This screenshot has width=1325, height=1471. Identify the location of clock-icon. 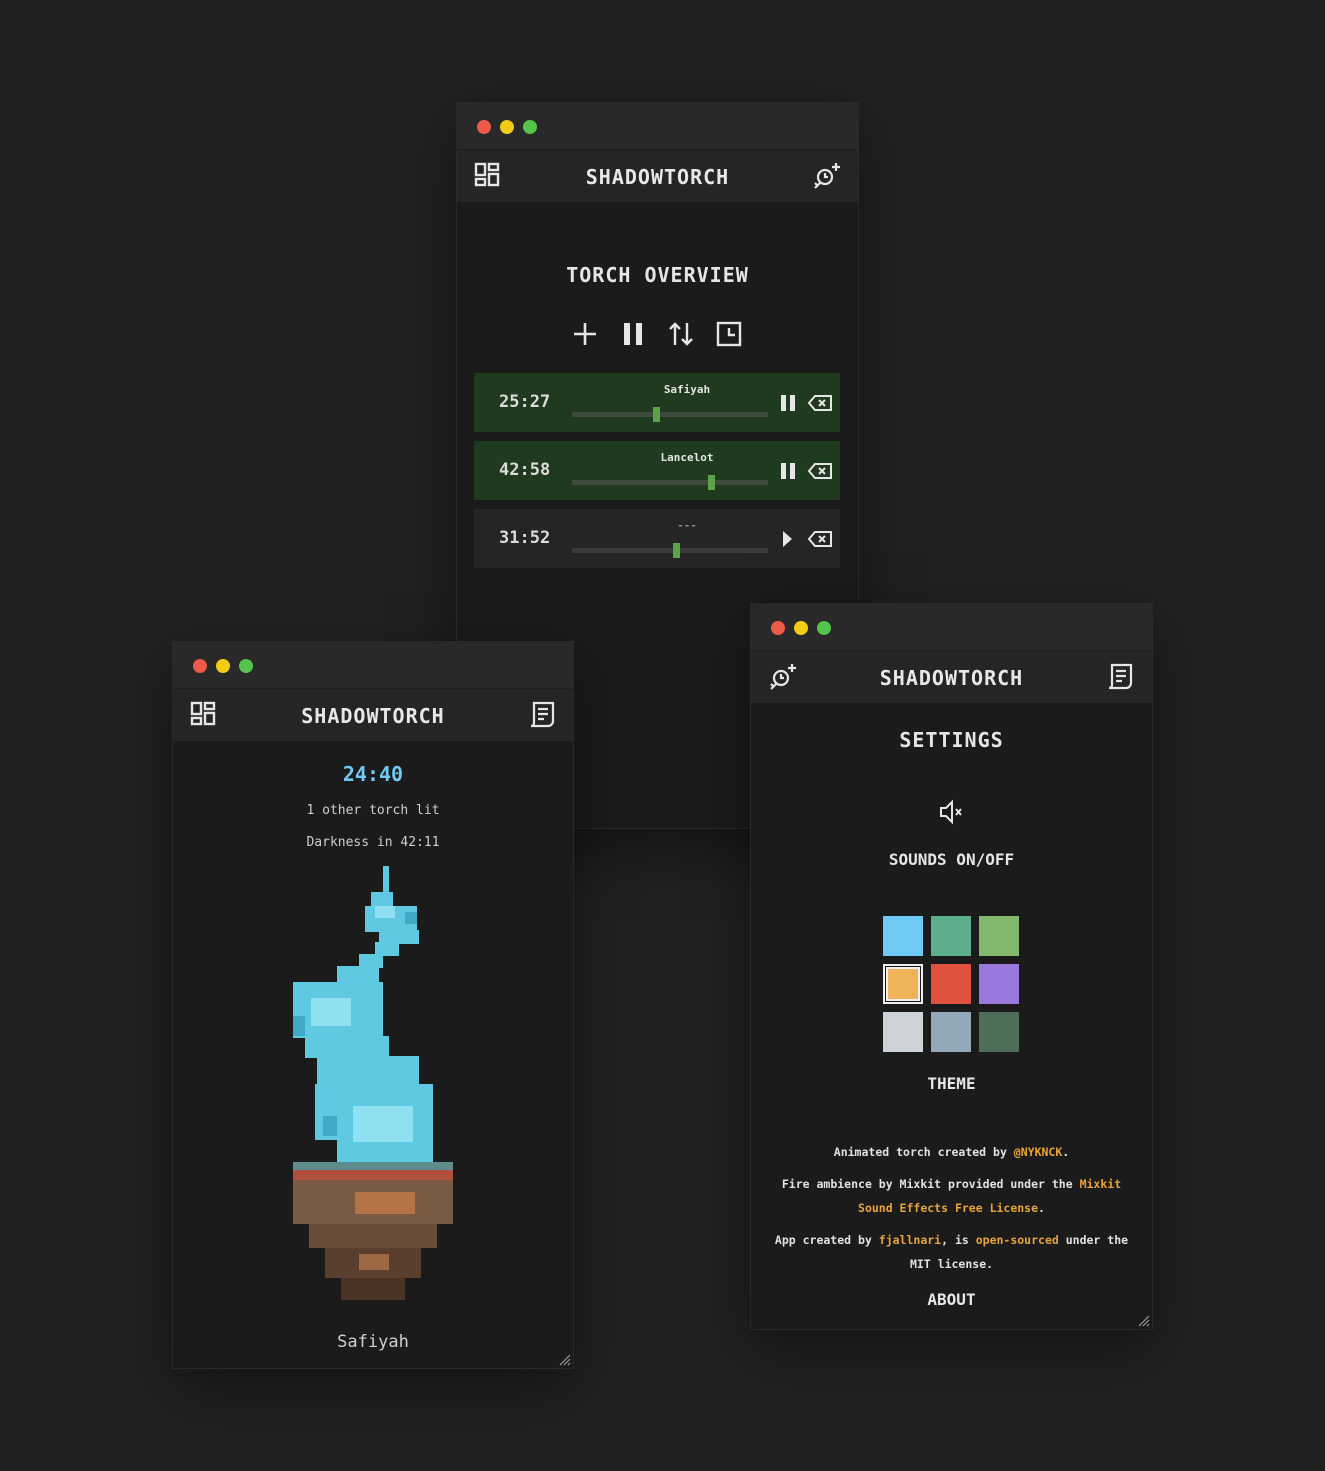
(729, 334).